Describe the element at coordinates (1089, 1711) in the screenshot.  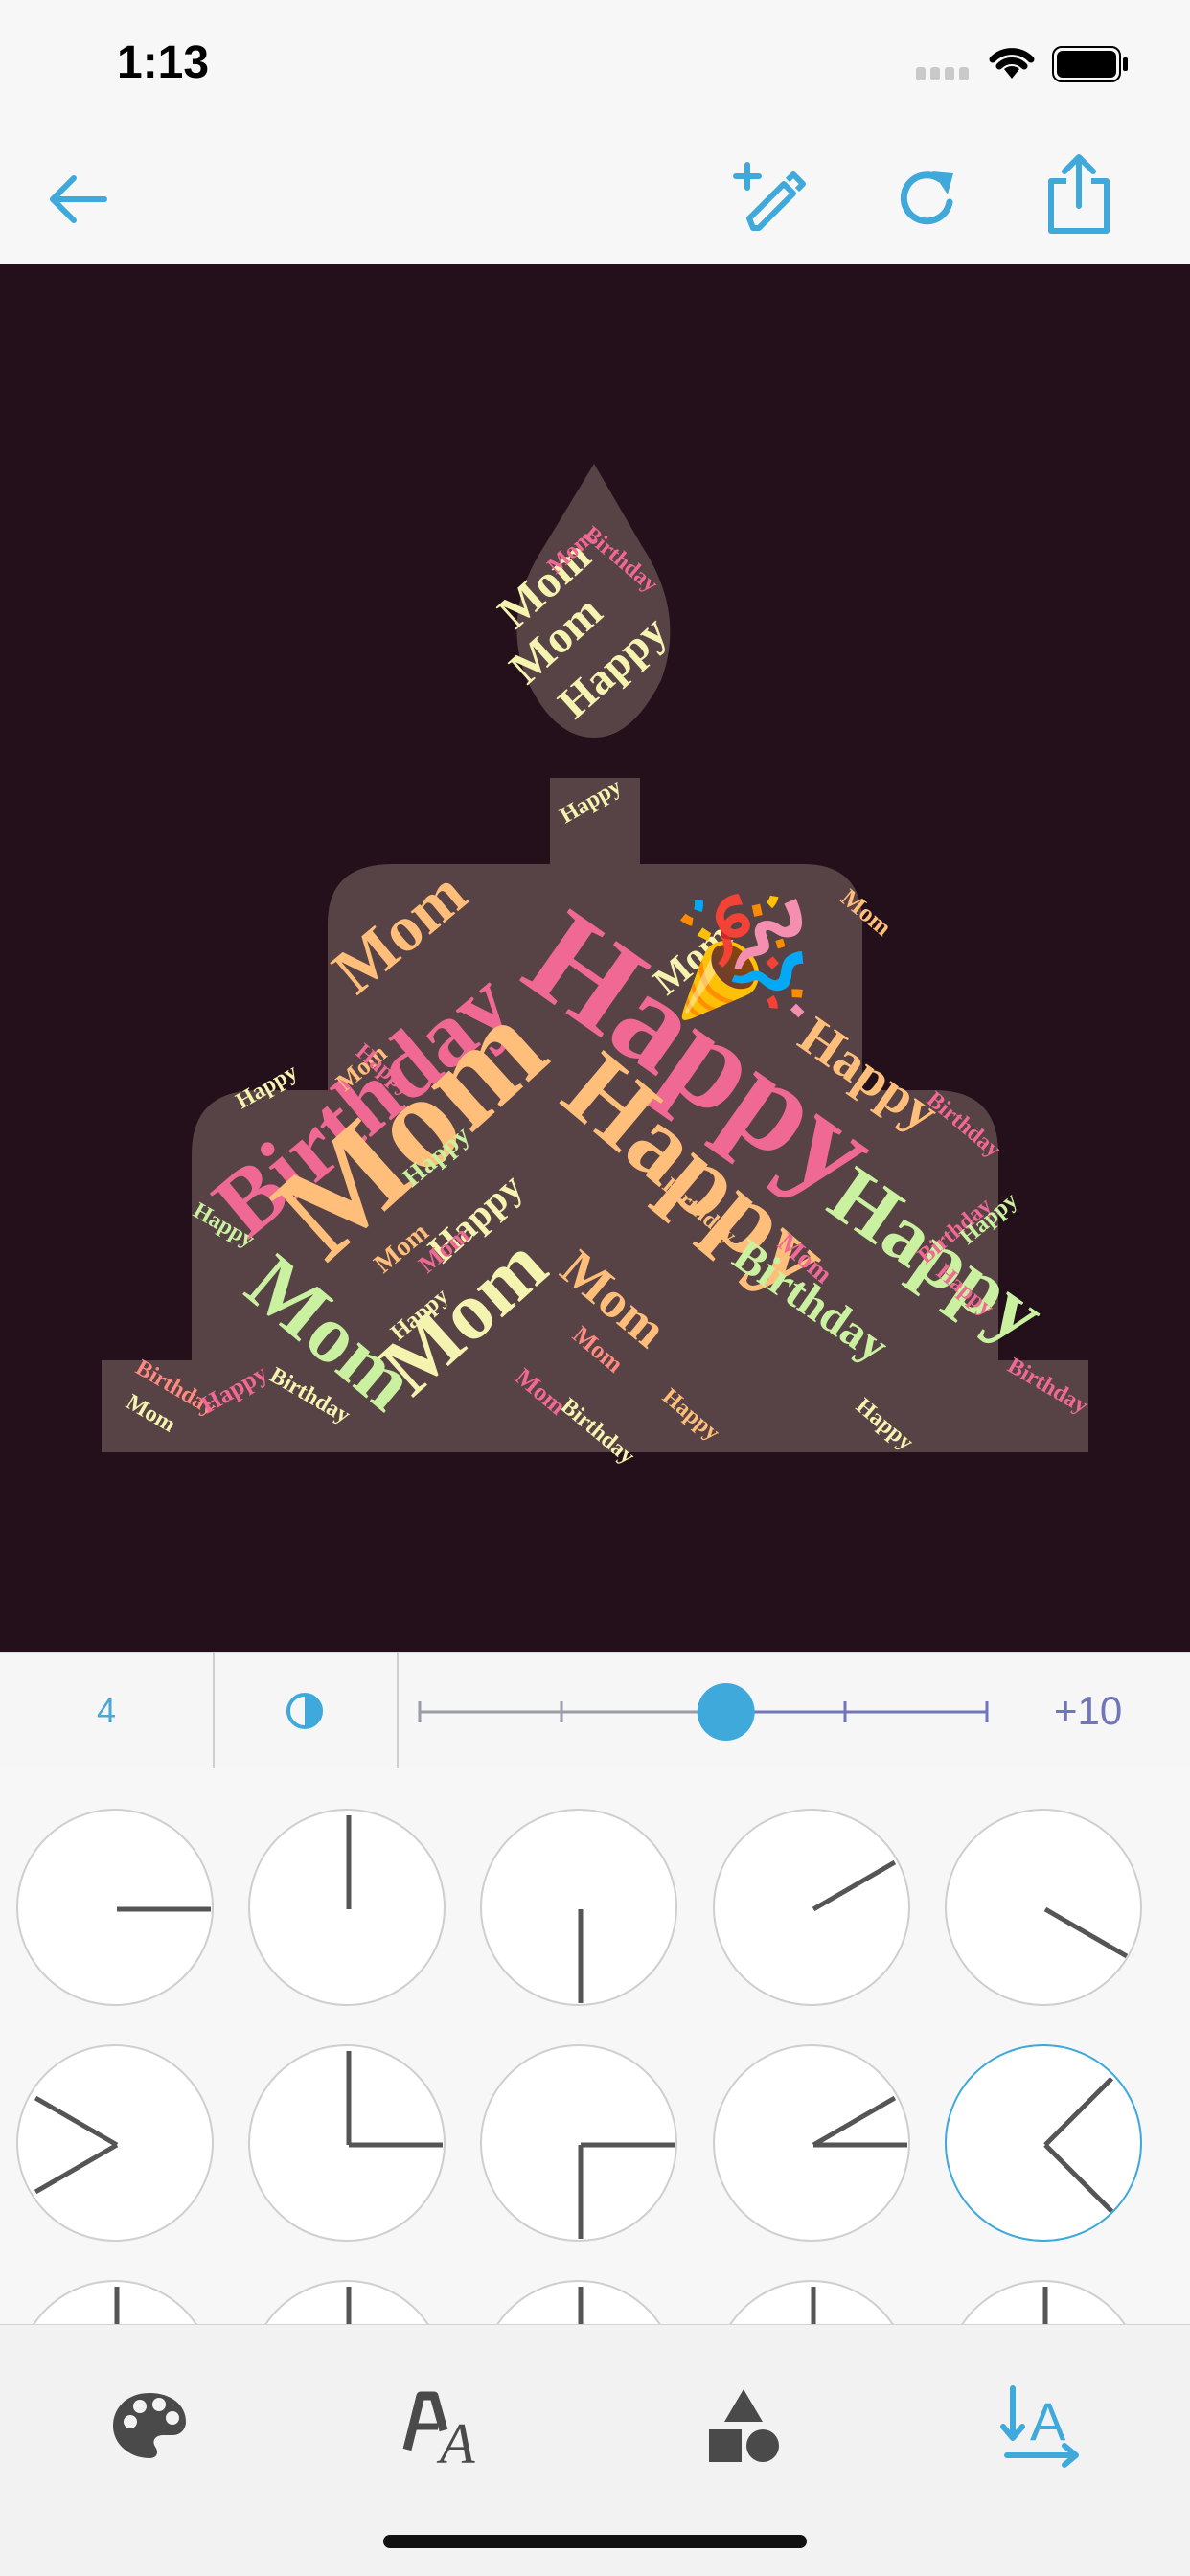
I see `slider-value: +10` at that location.